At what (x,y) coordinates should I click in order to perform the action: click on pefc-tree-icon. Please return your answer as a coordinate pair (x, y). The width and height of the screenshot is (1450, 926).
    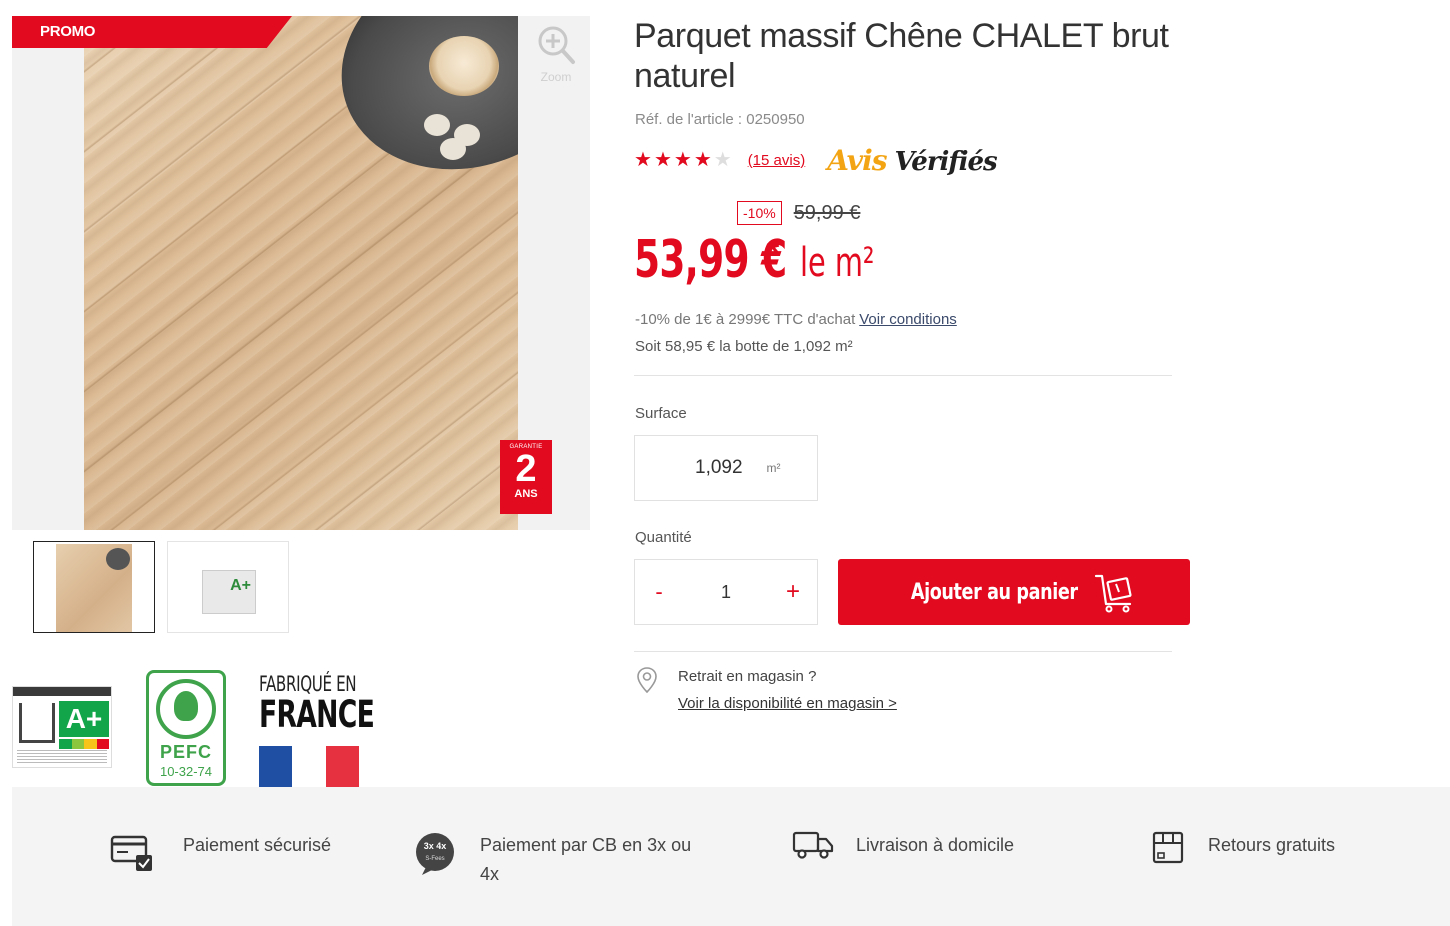
    Looking at the image, I should click on (186, 709).